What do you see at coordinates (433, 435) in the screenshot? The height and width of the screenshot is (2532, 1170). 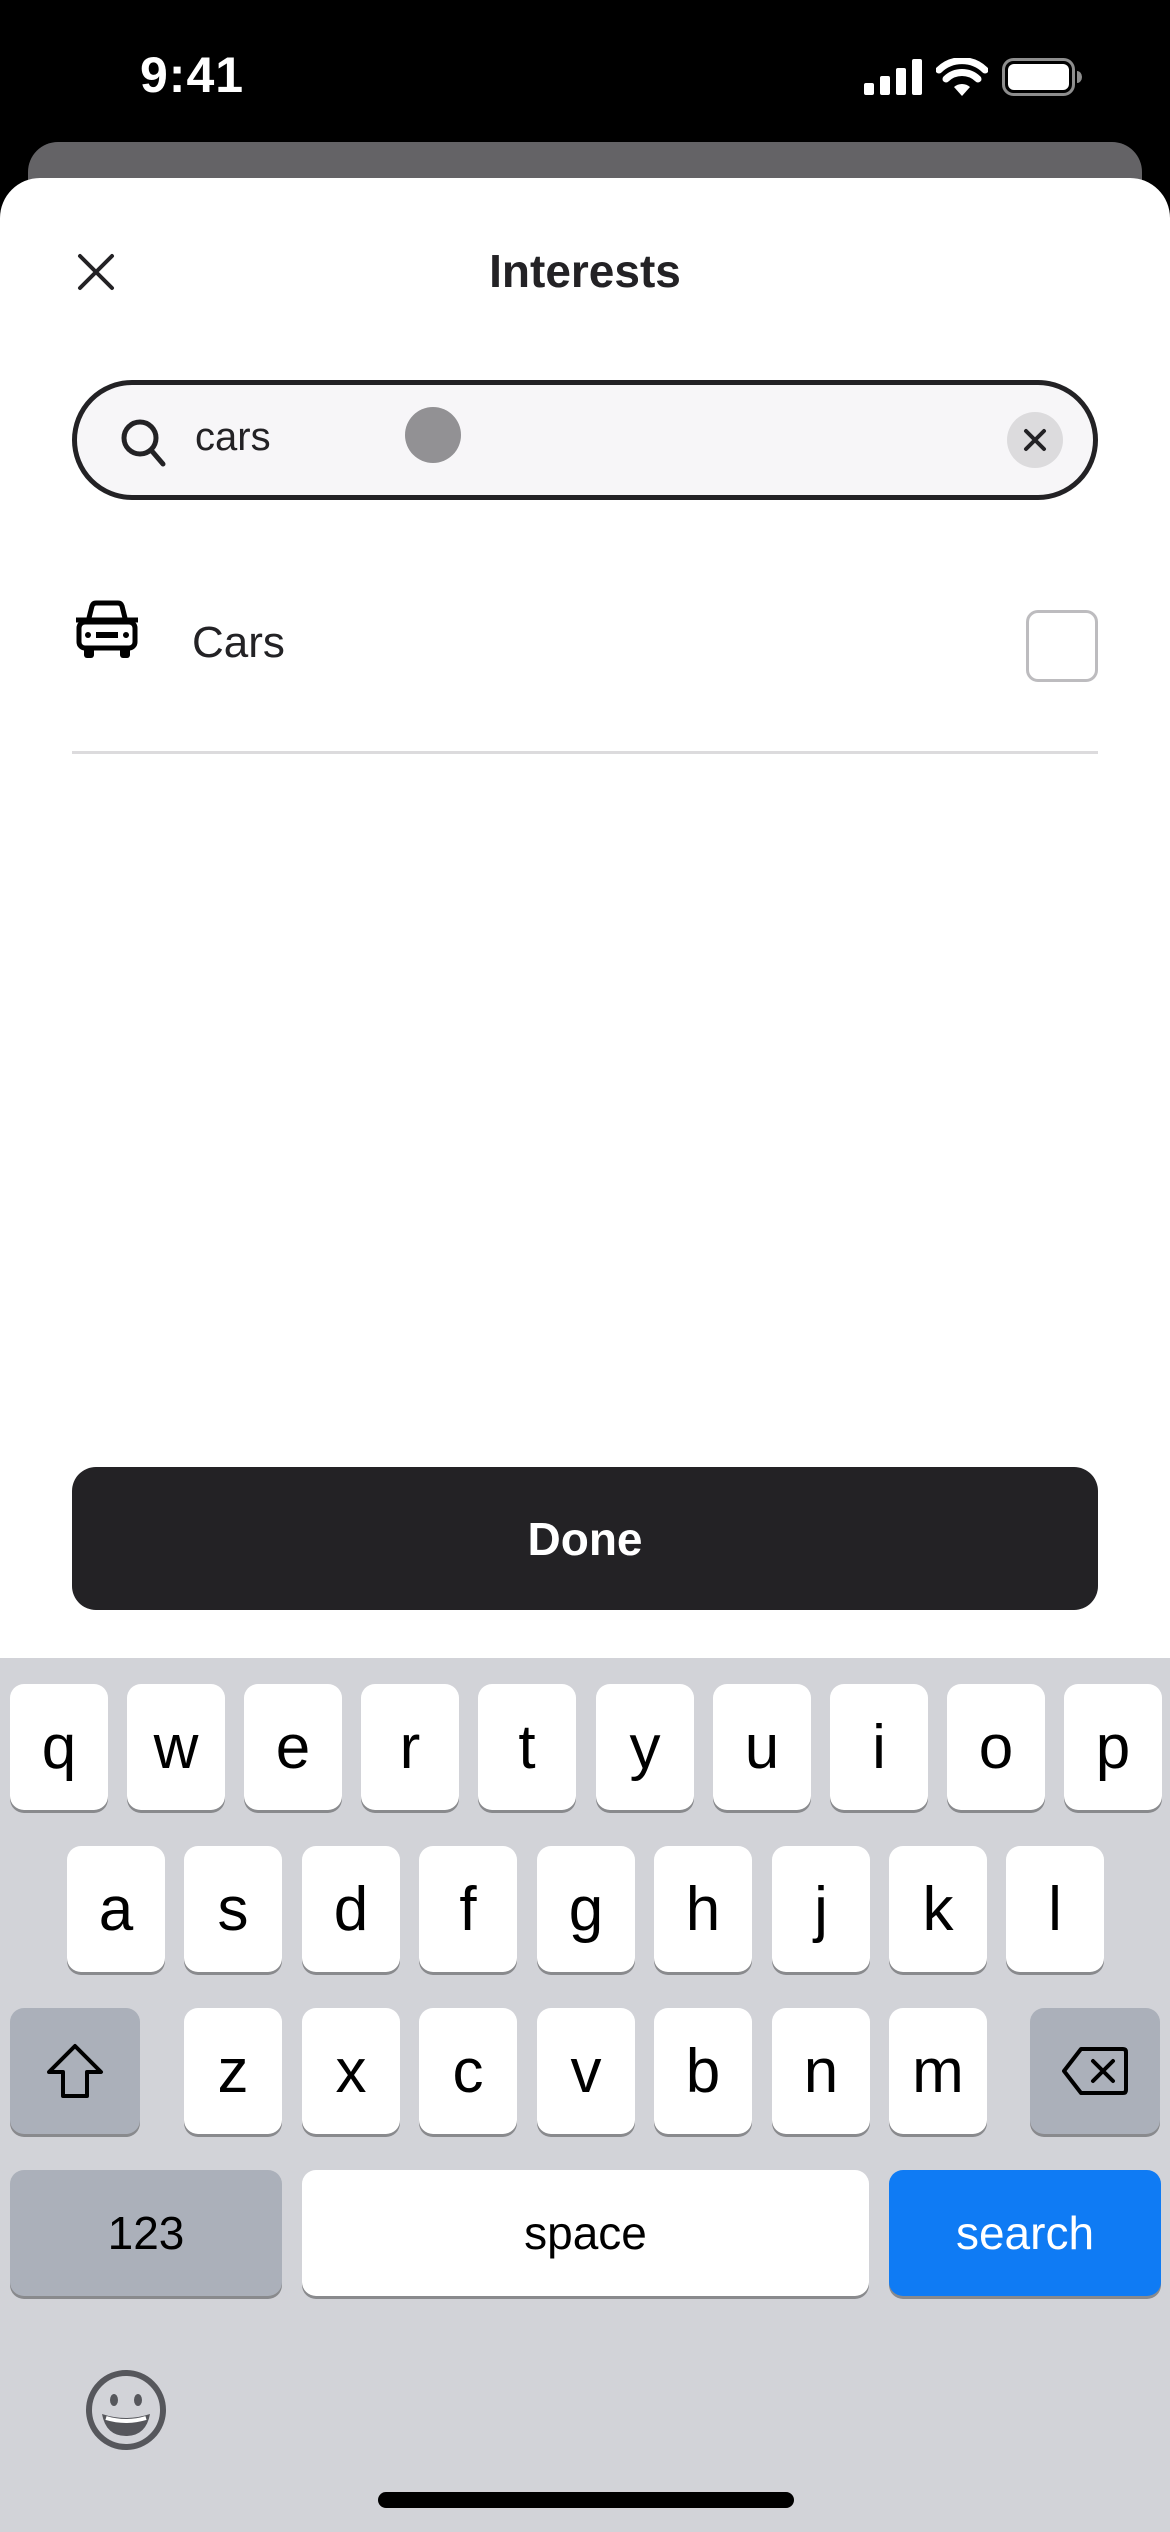 I see `touch-indicator` at bounding box center [433, 435].